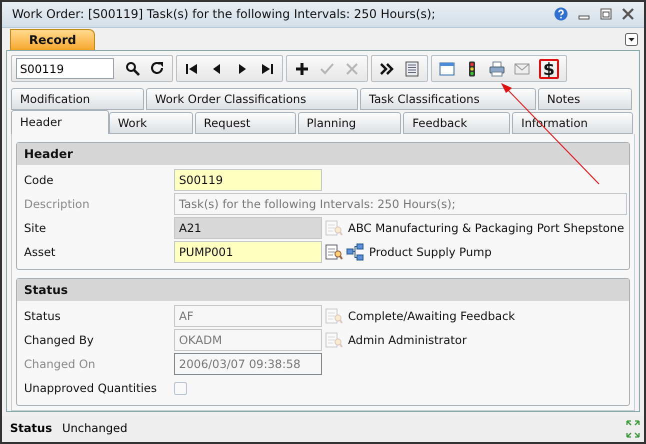  What do you see at coordinates (43, 316) in the screenshot?
I see `field-label: Status` at bounding box center [43, 316].